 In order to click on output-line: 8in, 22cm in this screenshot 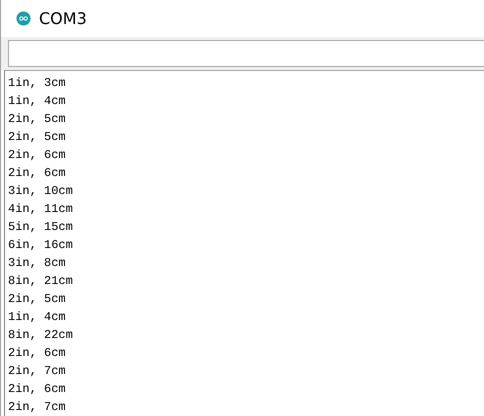, I will do `click(40, 335)`.